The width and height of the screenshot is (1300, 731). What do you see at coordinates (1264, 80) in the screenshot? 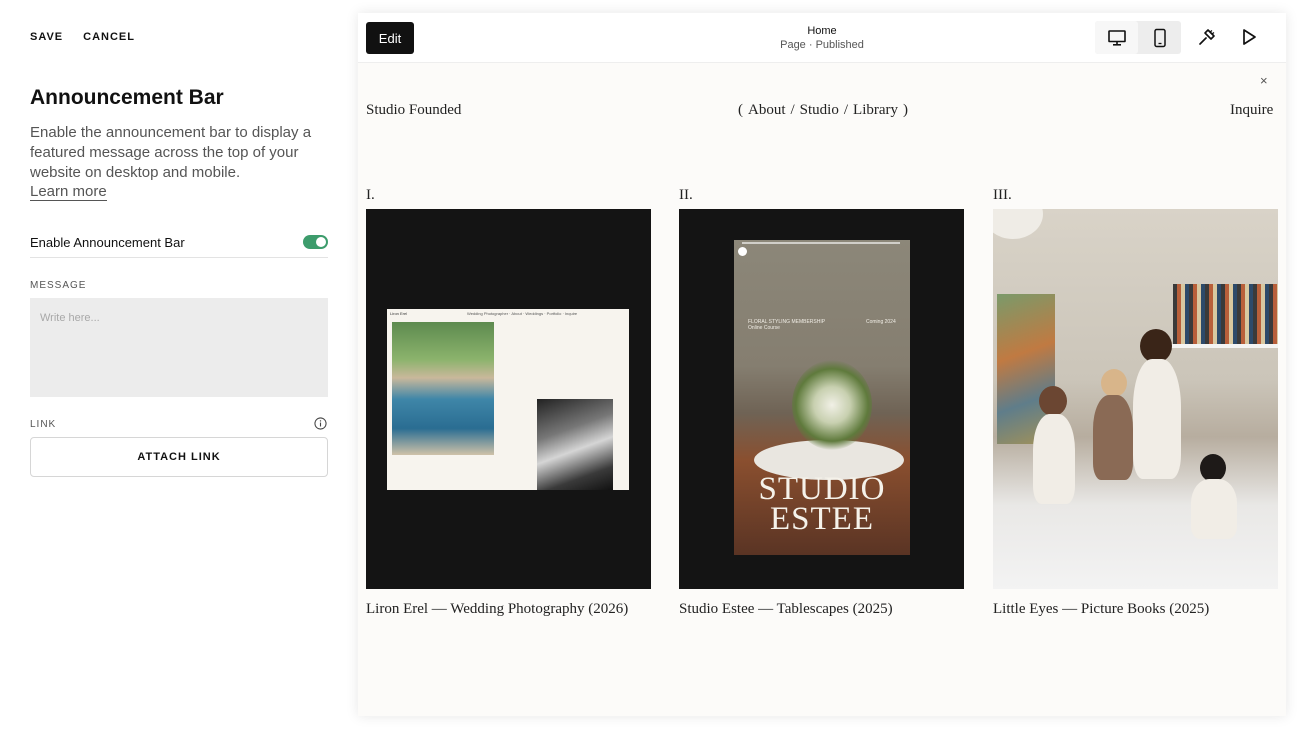
I see `announcement-close-icon: ×` at bounding box center [1264, 80].